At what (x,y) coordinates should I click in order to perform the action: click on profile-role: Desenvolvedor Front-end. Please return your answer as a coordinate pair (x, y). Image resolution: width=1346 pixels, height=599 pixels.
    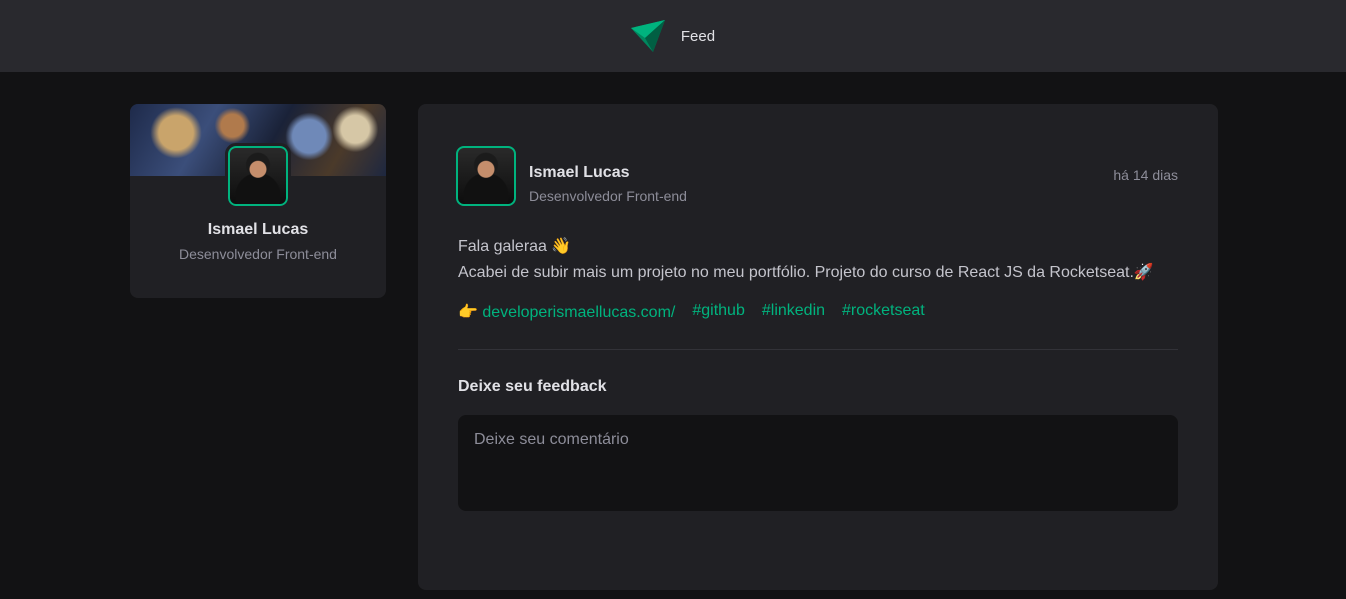
    Looking at the image, I should click on (258, 254).